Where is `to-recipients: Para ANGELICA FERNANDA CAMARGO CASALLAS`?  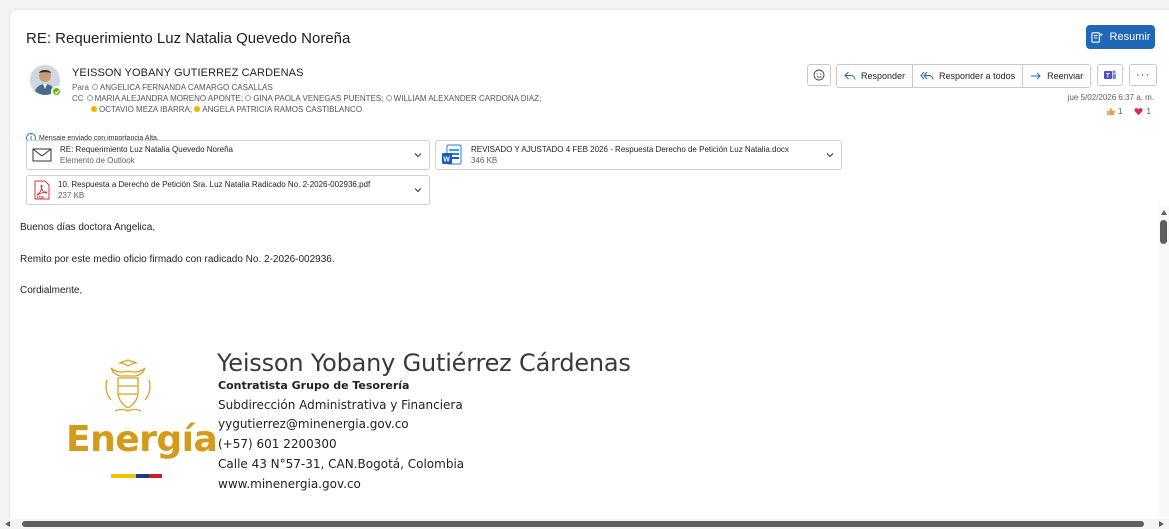 to-recipients: Para ANGELICA FERNANDA CAMARGO CASALLAS is located at coordinates (172, 87).